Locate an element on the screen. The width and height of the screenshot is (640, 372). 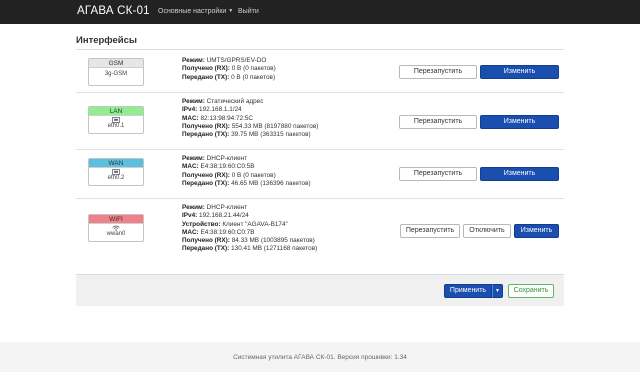
menu-logout: Выйти is located at coordinates (248, 11).